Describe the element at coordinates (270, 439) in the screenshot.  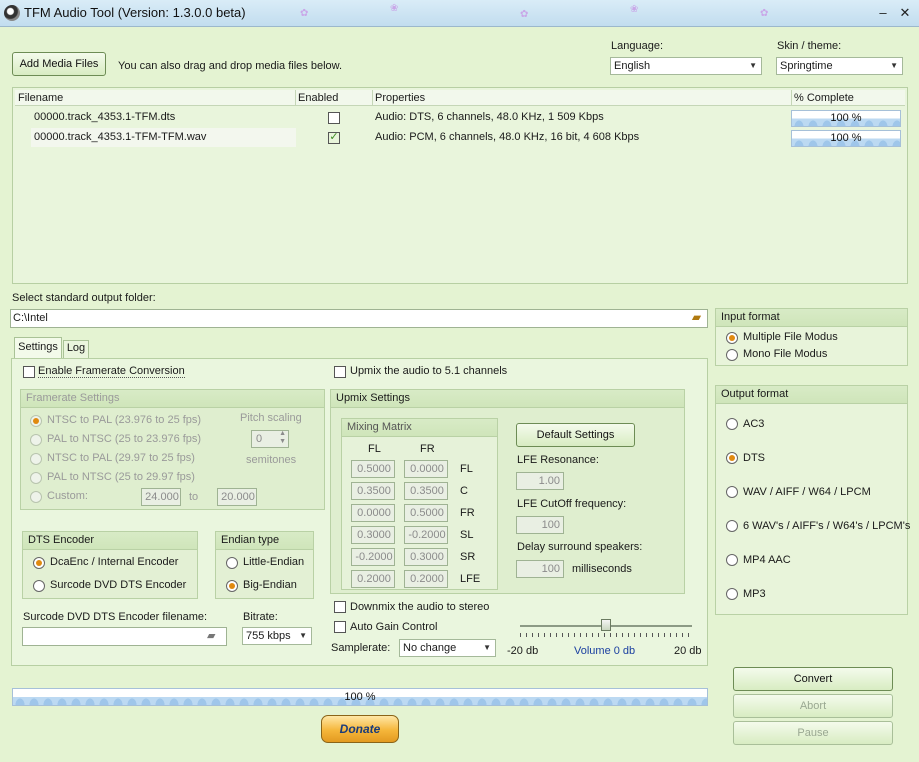
I see `pitch-stepper: 0 ▲ ▼` at that location.